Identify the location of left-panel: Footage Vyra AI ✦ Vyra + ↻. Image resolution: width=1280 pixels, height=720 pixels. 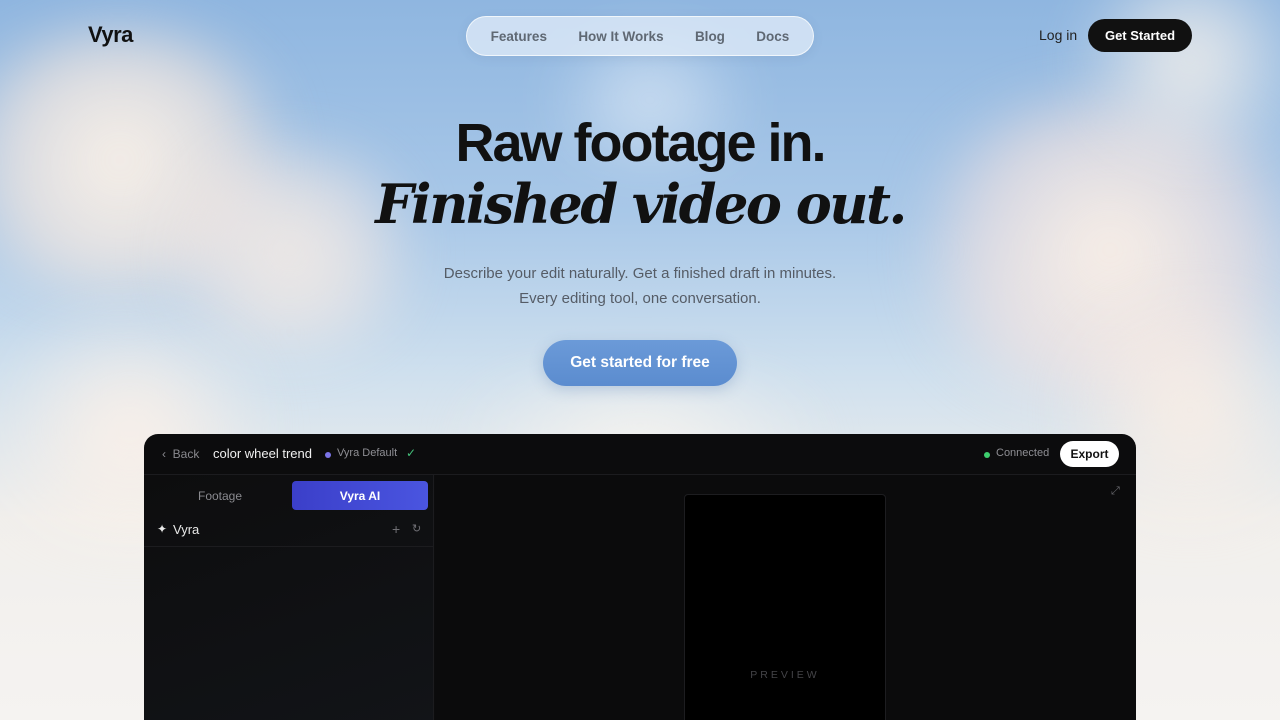
(289, 597).